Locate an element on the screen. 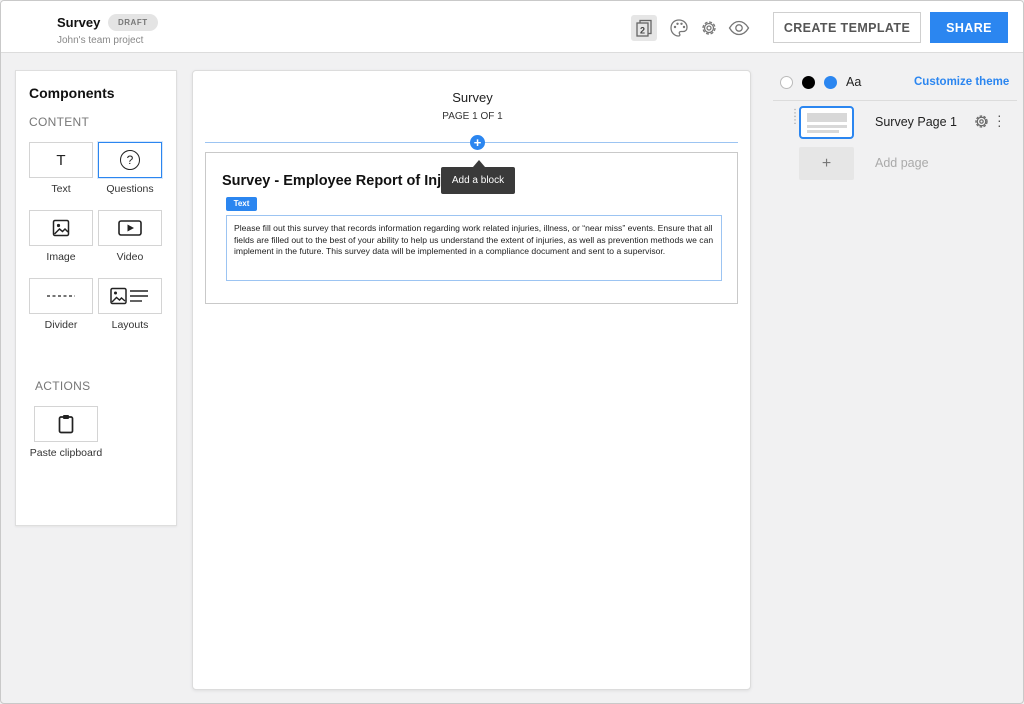 This screenshot has height=704, width=1024. palette-icon is located at coordinates (679, 28).